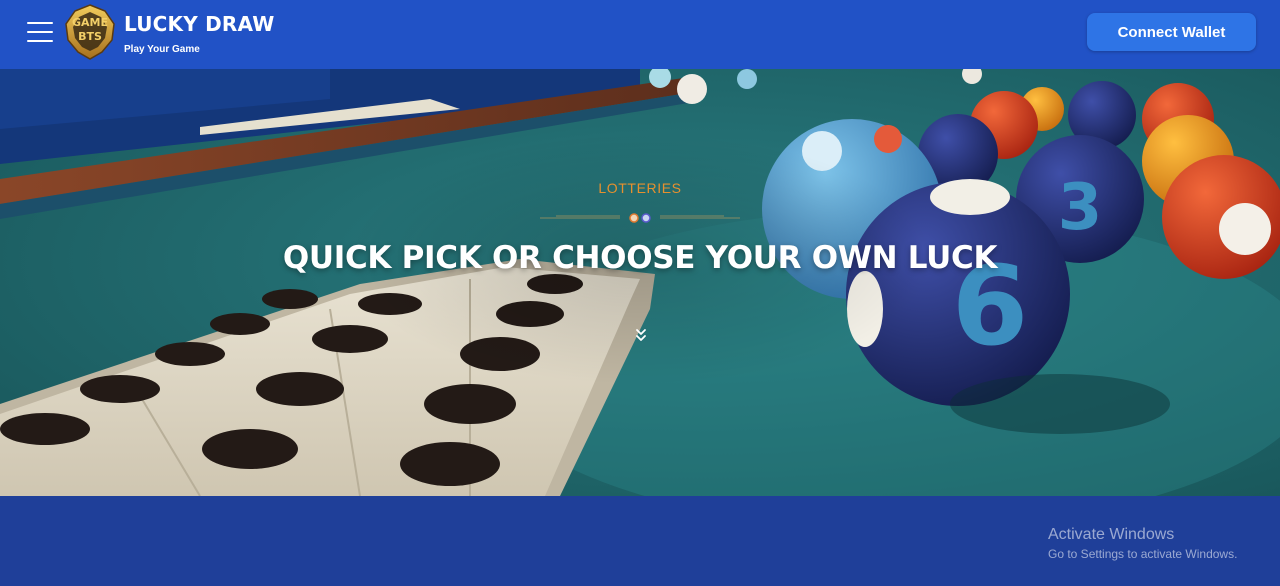 This screenshot has height=586, width=1280. I want to click on logo-text-bottom: BTS, so click(90, 36).